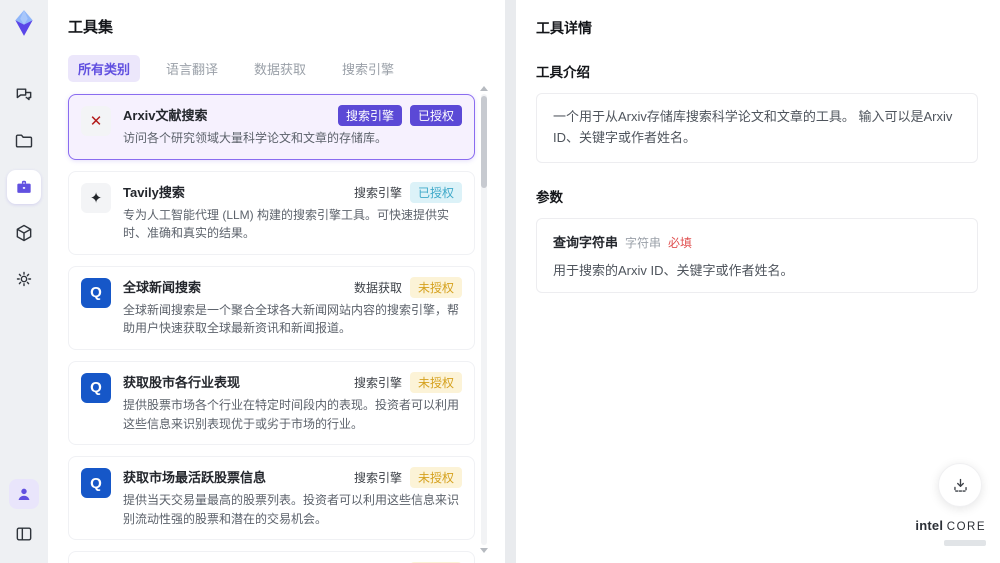 This screenshot has width=1000, height=563. I want to click on scroll-up-icon, so click(484, 88).